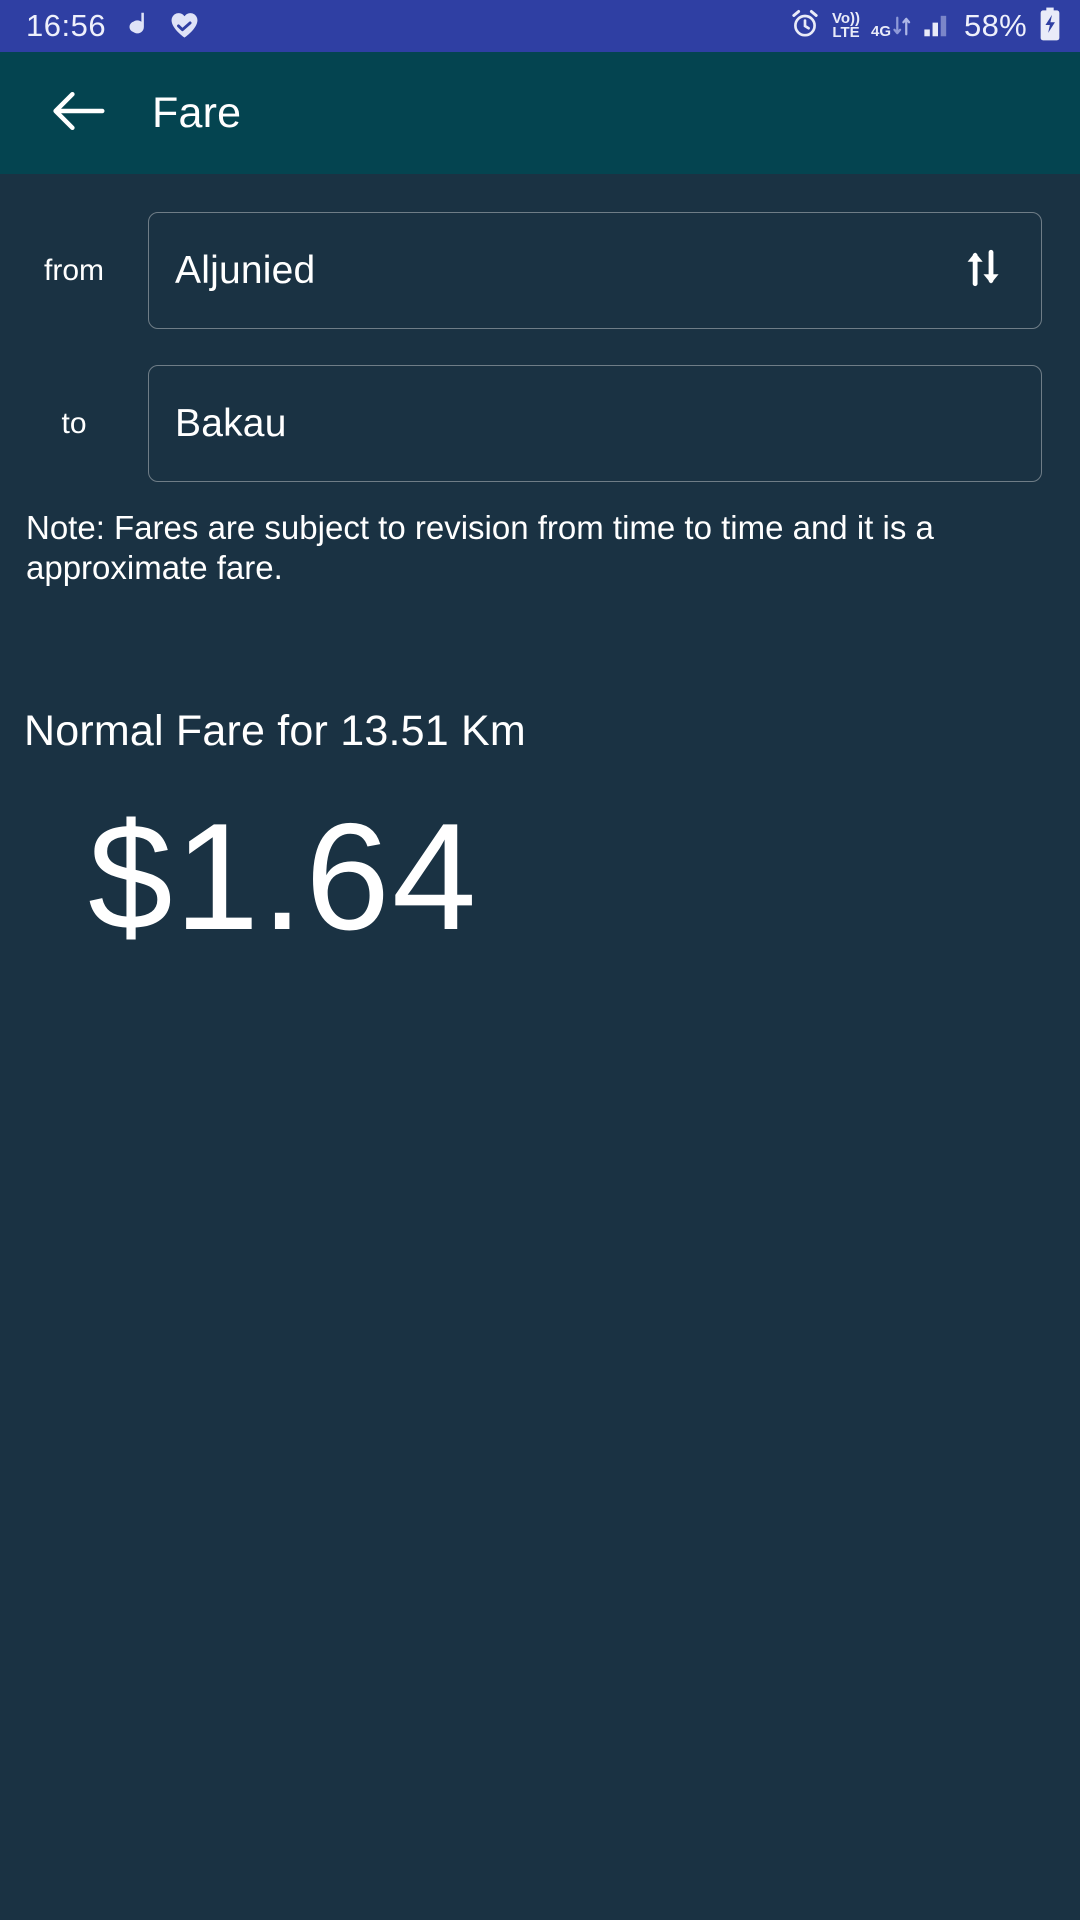 The width and height of the screenshot is (1080, 1920). Describe the element at coordinates (805, 26) in the screenshot. I see `alarm-icon` at that location.